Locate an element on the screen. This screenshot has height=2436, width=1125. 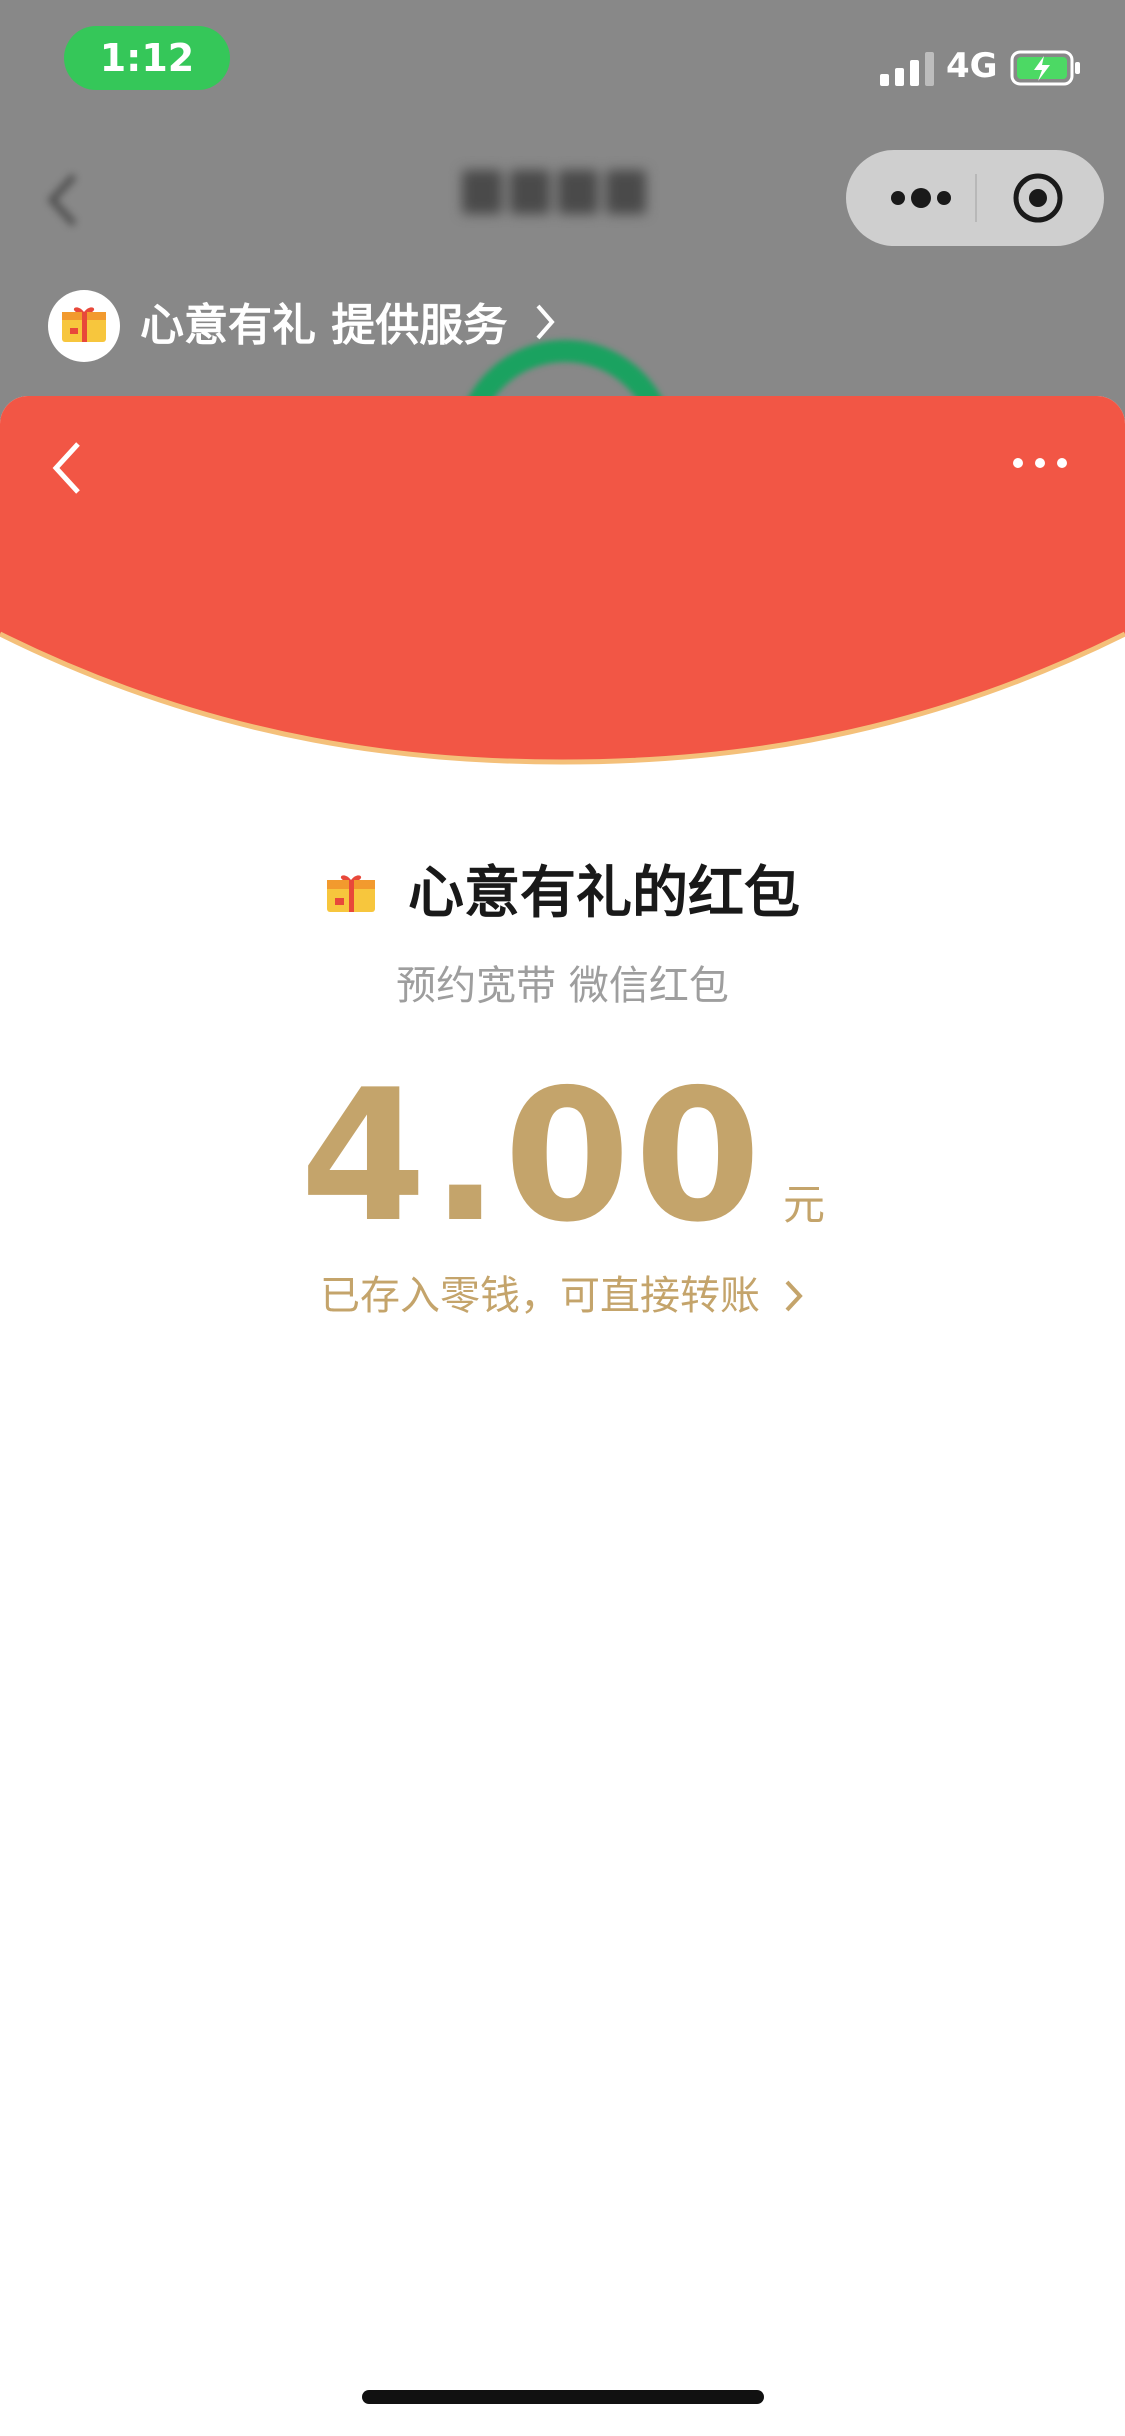
network-type: 4G is located at coordinates (972, 66).